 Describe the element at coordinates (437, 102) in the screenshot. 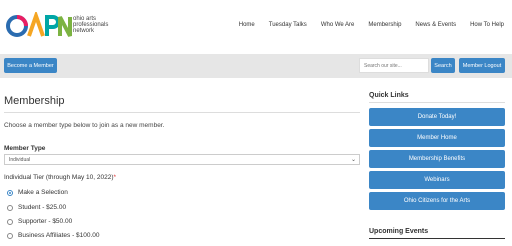

I see `quick-links-divider` at that location.